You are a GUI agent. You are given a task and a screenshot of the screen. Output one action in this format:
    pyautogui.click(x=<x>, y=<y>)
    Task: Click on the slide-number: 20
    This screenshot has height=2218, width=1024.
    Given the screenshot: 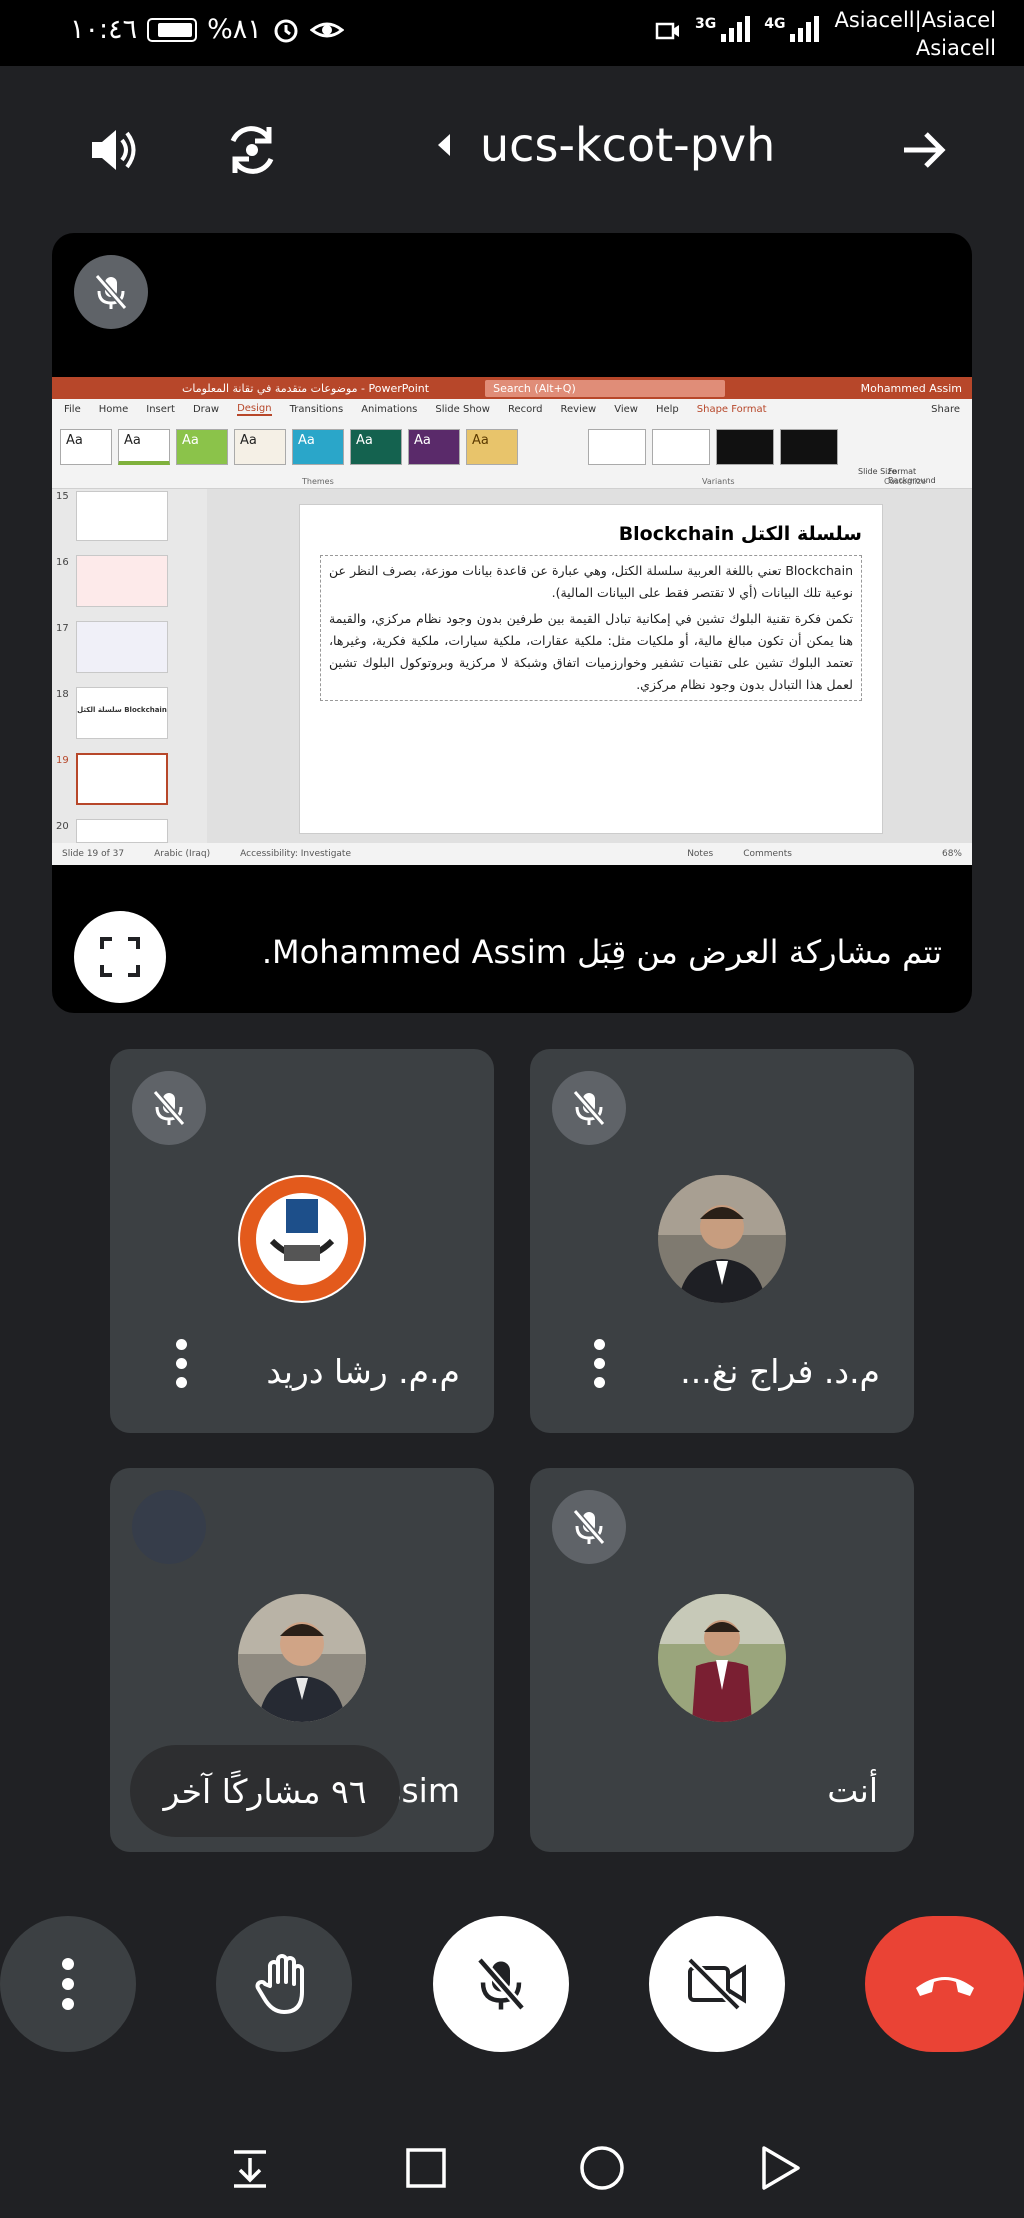 What is the action you would take?
    pyautogui.click(x=62, y=826)
    